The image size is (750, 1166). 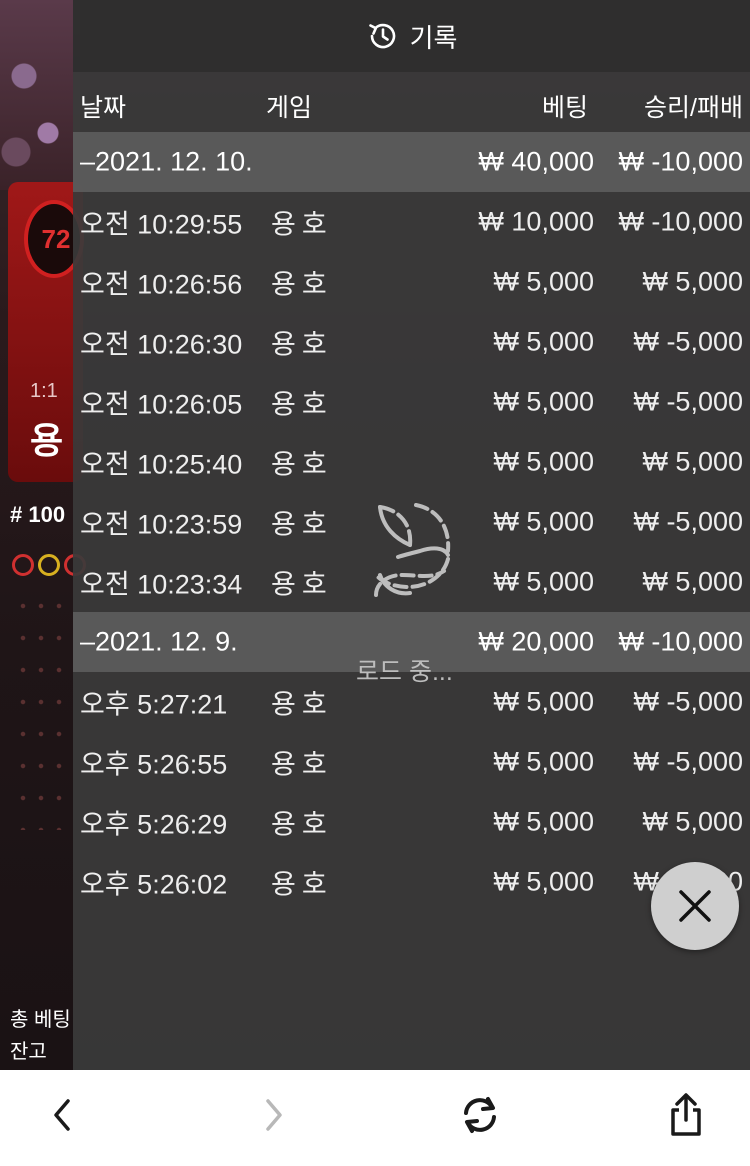 I want to click on row-time: 오전 10:26:30, so click(x=161, y=344).